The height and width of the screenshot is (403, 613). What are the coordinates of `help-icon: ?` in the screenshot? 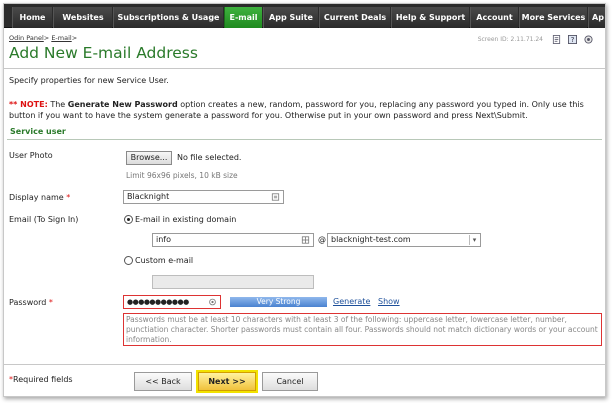 It's located at (572, 39).